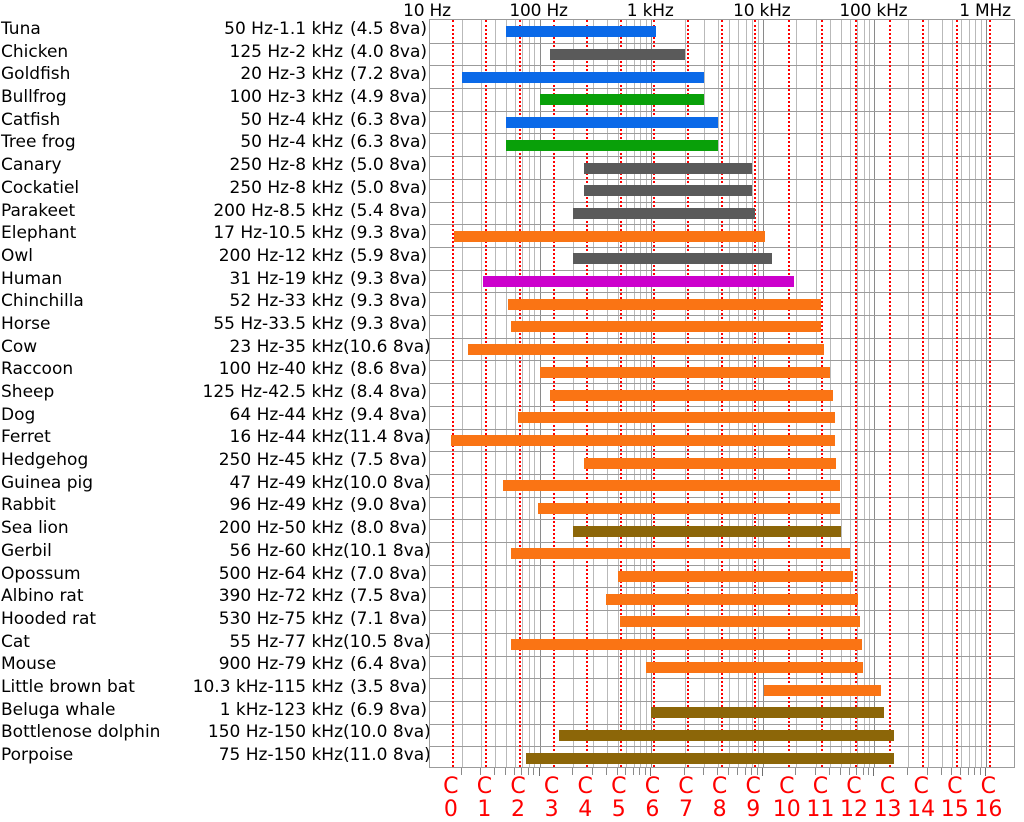 Image resolution: width=1024 pixels, height=822 pixels. Describe the element at coordinates (291, 74) in the screenshot. I see `hearing-range-text: 20 Hz-3 kHz` at that location.